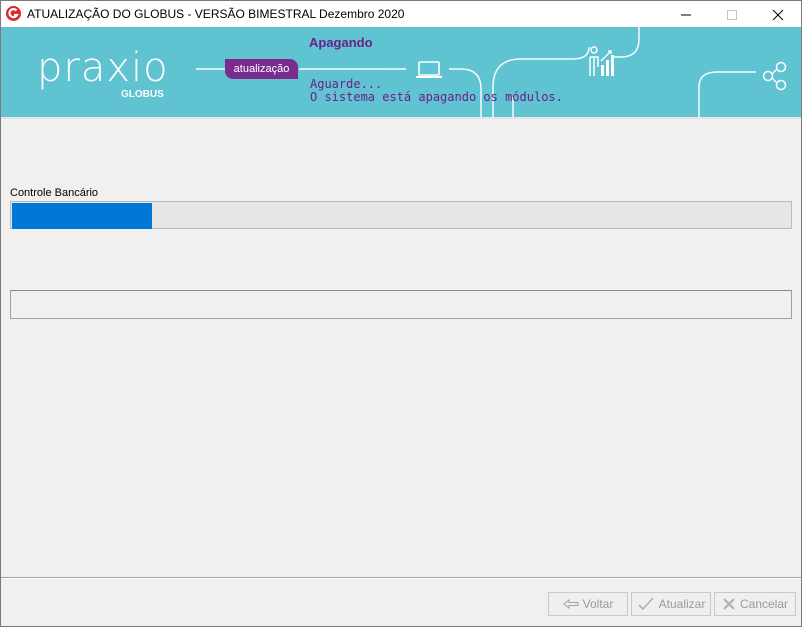 This screenshot has width=802, height=627. I want to click on module-progress-bar, so click(401, 215).